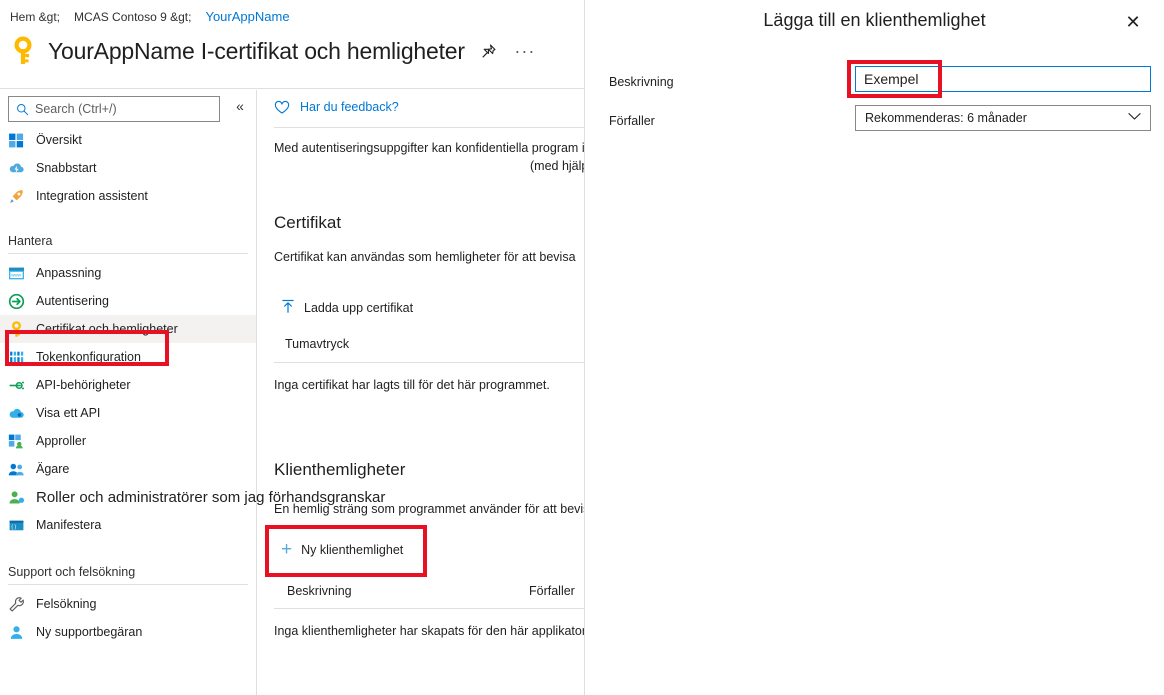 This screenshot has width=1164, height=695. Describe the element at coordinates (22, 109) in the screenshot. I see `search-icon` at that location.